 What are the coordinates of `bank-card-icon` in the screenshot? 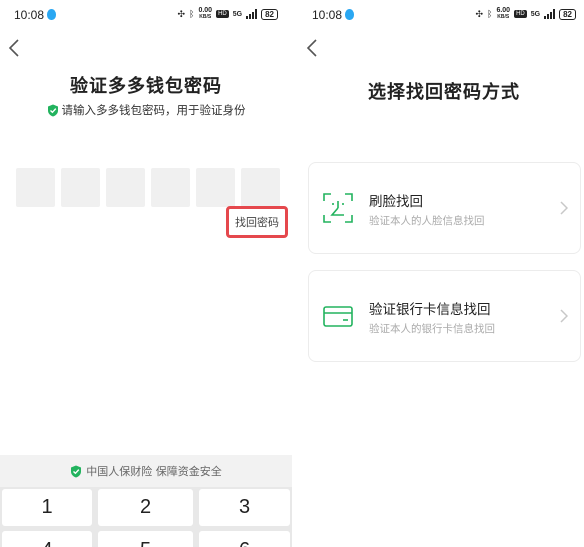 It's located at (338, 316).